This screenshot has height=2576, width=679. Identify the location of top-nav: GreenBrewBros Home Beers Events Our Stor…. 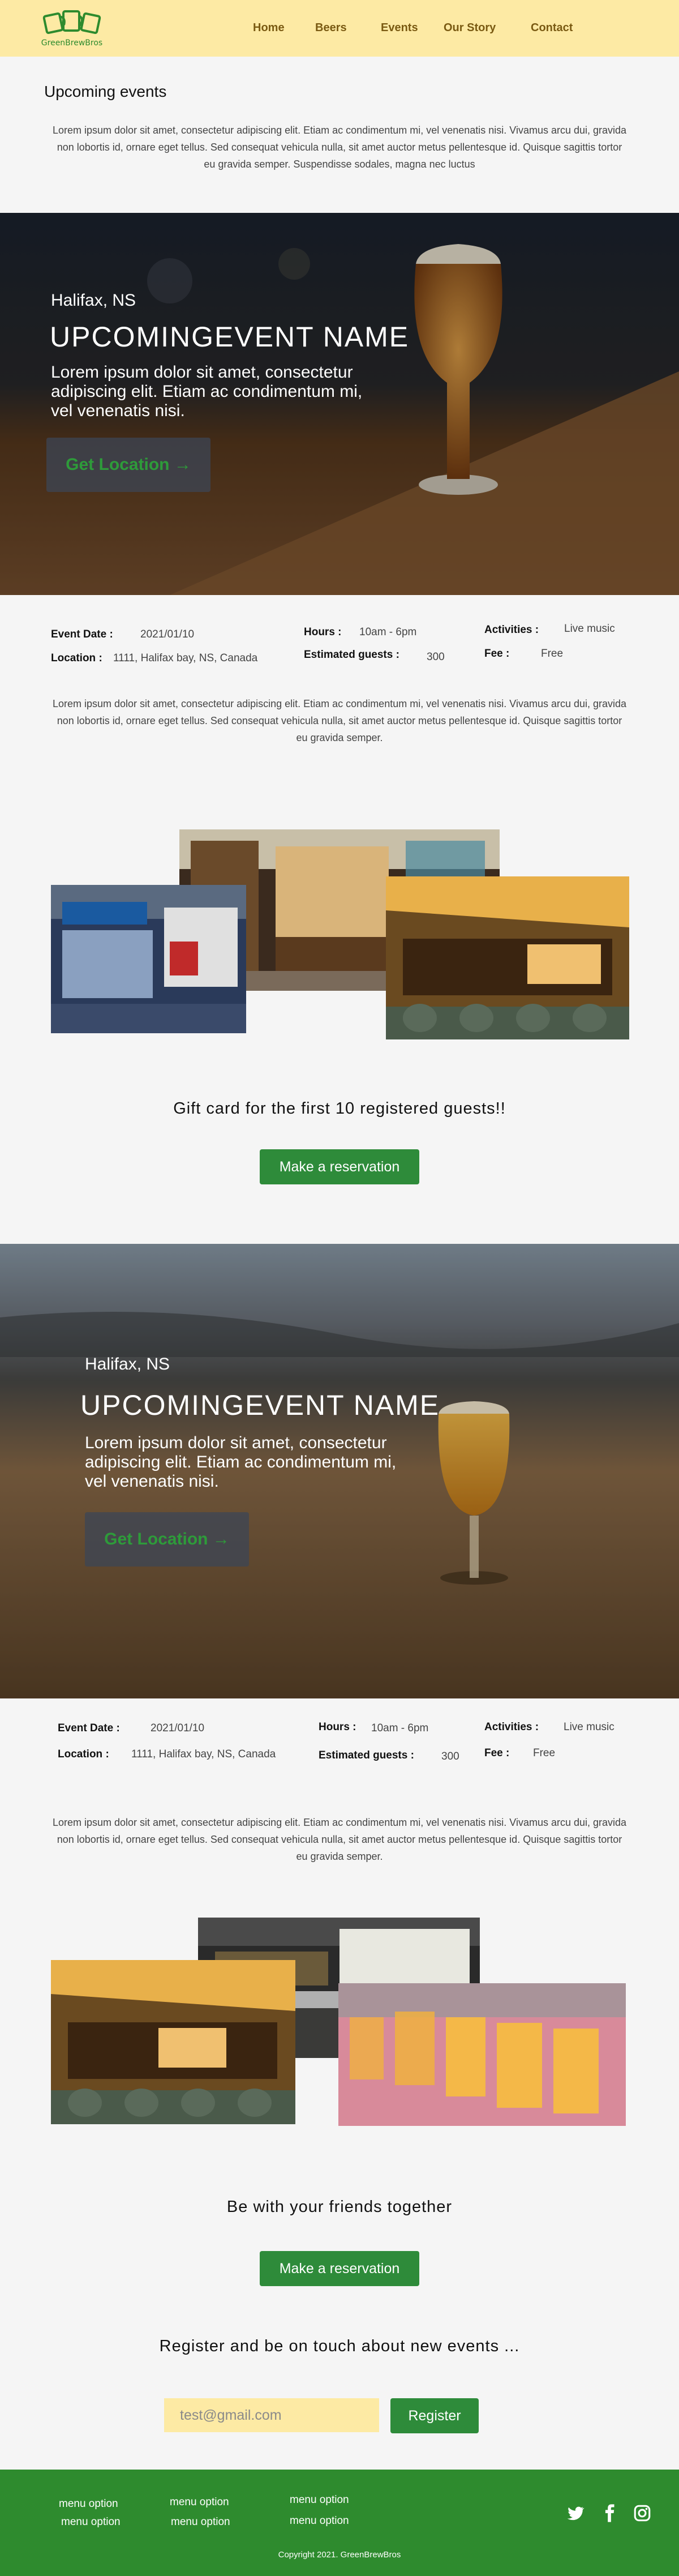
(339, 28).